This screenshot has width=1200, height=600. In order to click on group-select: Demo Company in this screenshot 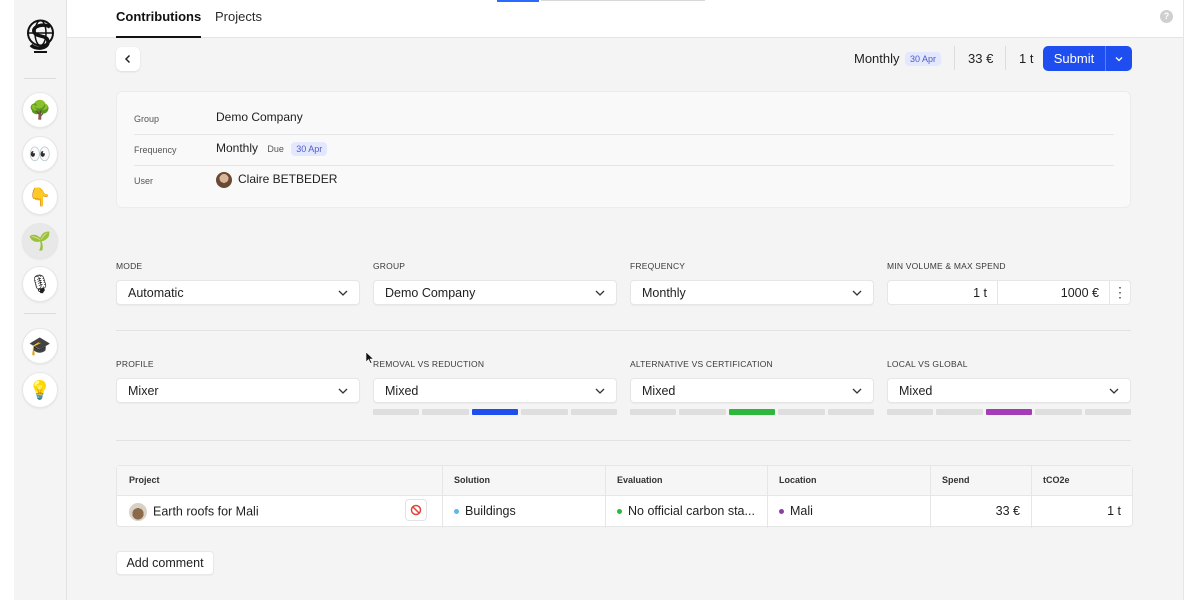, I will do `click(495, 292)`.